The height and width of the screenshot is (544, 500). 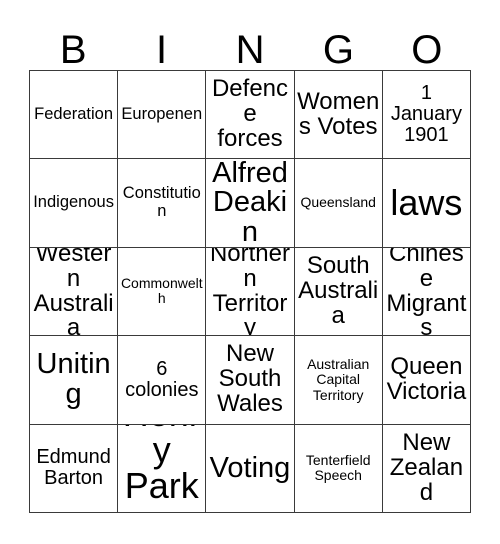 I want to click on bingo-cell-r2c5: laws, so click(x=426, y=203).